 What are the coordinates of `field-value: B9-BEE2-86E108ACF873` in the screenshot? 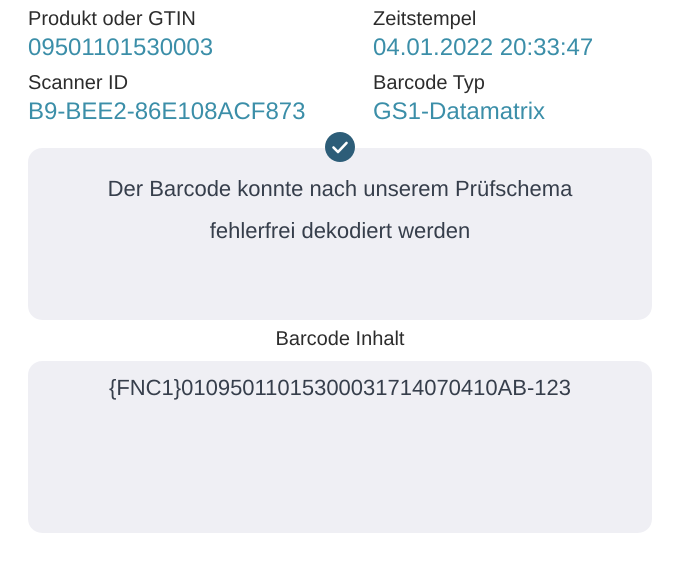 It's located at (167, 112).